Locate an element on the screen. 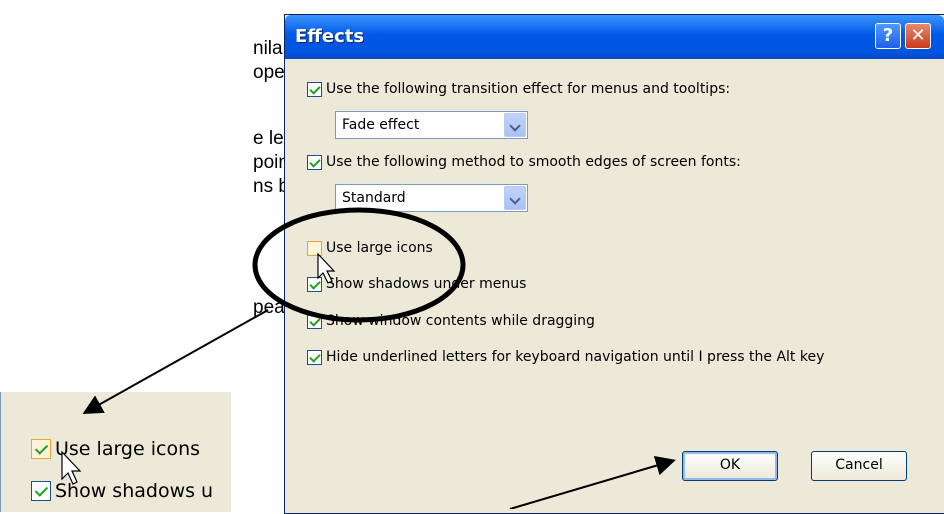  arrow-to-ok is located at coordinates (592, 482).